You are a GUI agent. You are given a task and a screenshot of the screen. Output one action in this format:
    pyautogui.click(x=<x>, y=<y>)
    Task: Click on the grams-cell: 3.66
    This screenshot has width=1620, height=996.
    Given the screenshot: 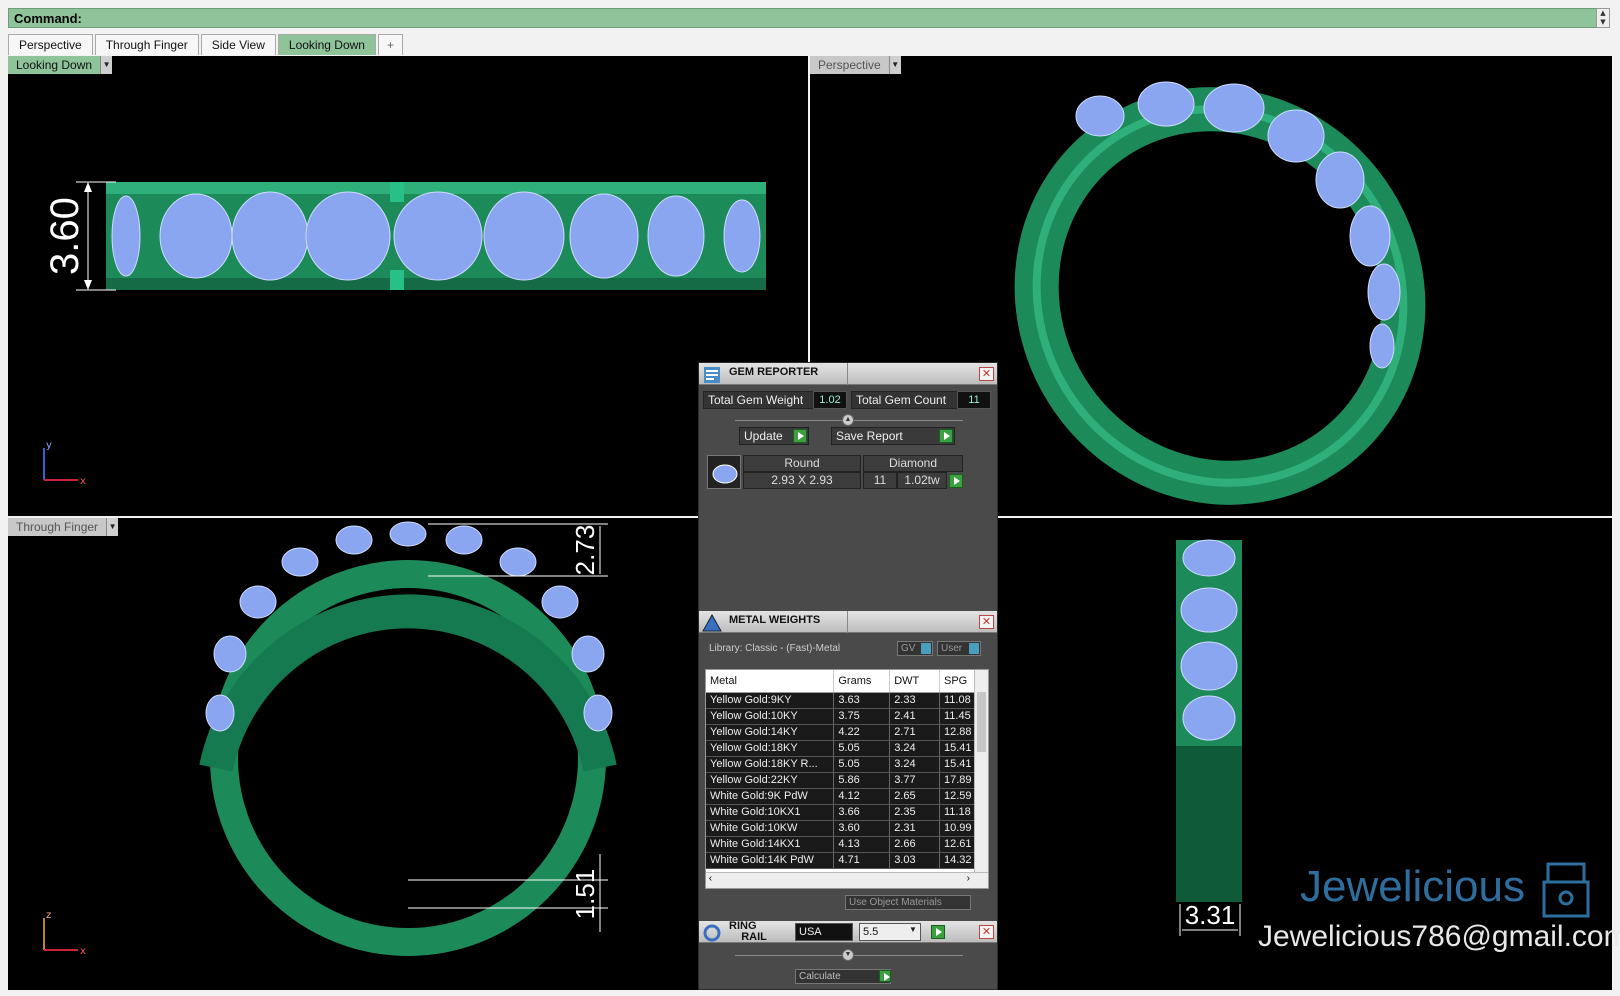 What is the action you would take?
    pyautogui.click(x=862, y=812)
    